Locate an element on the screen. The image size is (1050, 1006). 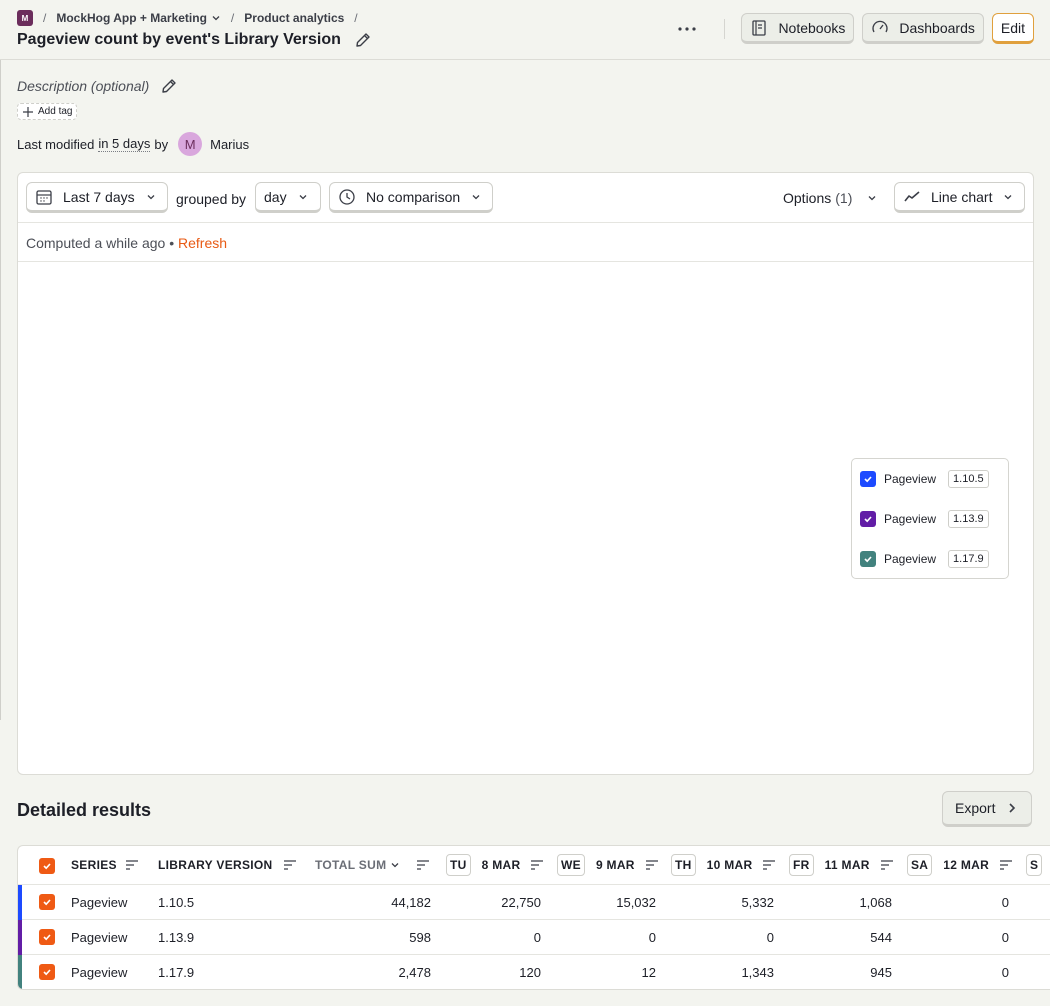
column-total-sum-label: TOTAL SUM is located at coordinates (351, 865).